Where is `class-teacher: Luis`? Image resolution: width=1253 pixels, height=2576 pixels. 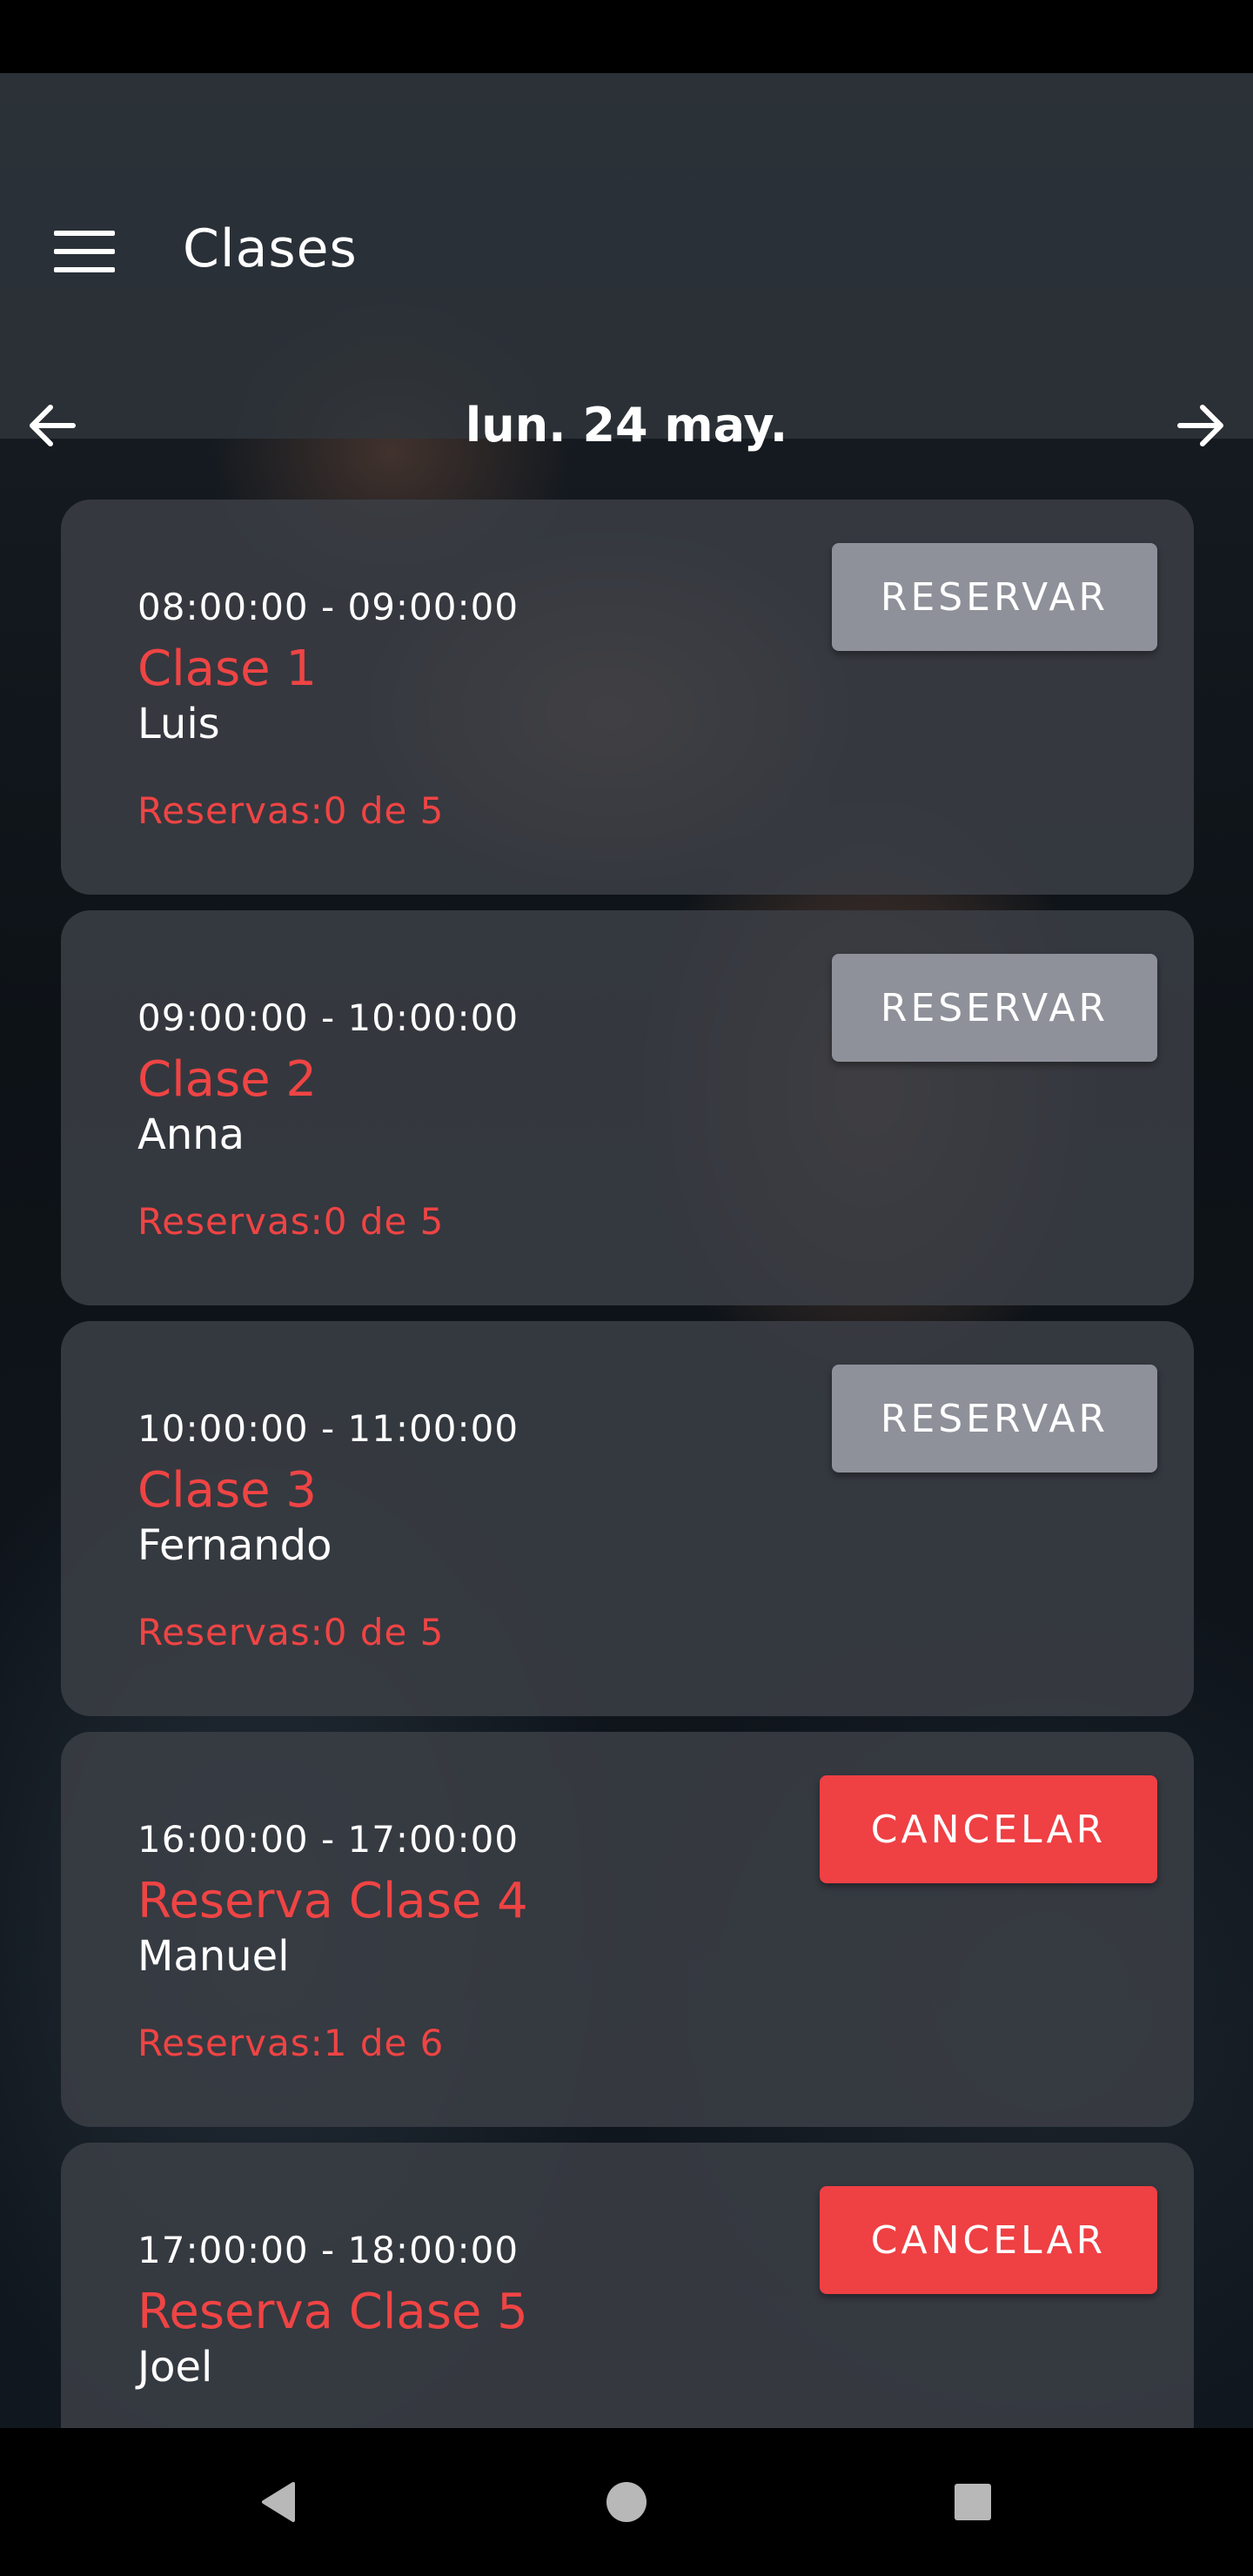 class-teacher: Luis is located at coordinates (178, 724).